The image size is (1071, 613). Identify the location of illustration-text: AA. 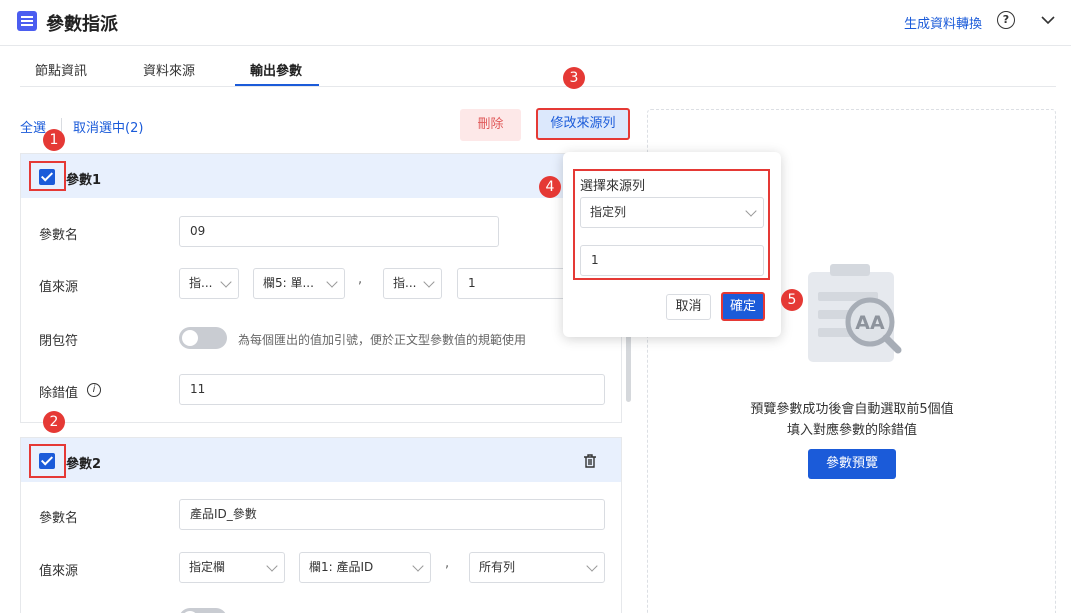
(870, 323).